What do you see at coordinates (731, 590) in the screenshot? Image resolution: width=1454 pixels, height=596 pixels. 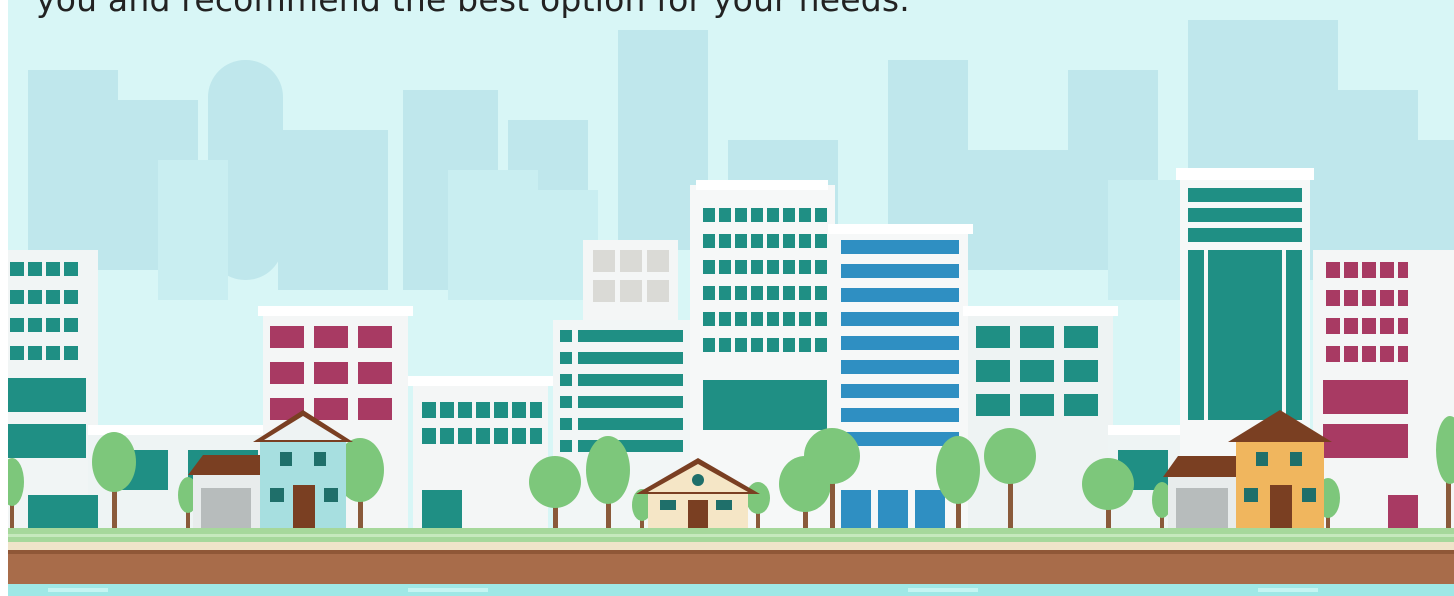 I see `water` at bounding box center [731, 590].